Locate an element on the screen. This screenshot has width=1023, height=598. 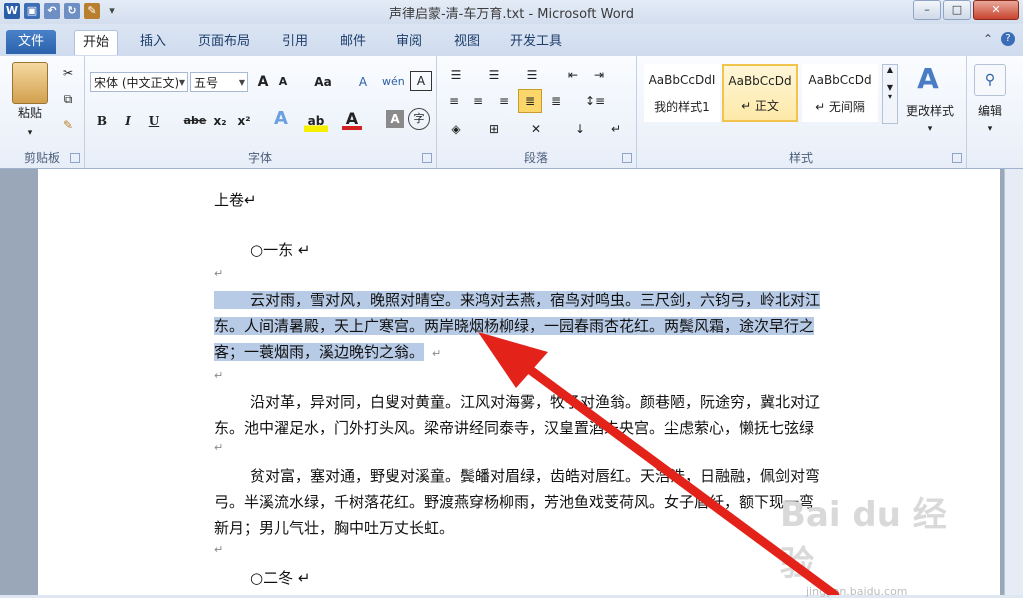
editing-dropdown-icon: ▾ is located at coordinates (990, 129).